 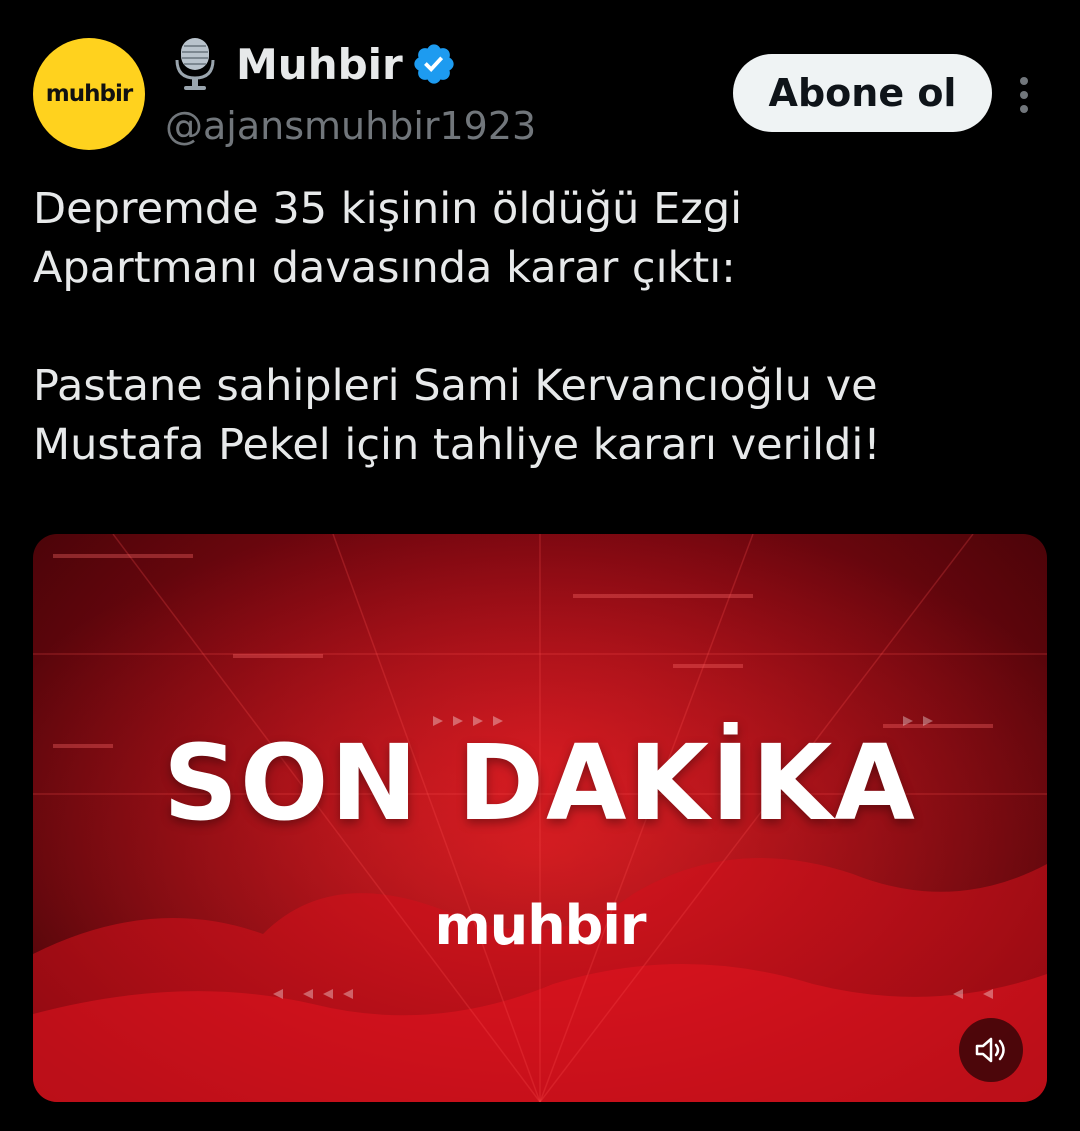 What do you see at coordinates (195, 64) in the screenshot?
I see `microphone-icon` at bounding box center [195, 64].